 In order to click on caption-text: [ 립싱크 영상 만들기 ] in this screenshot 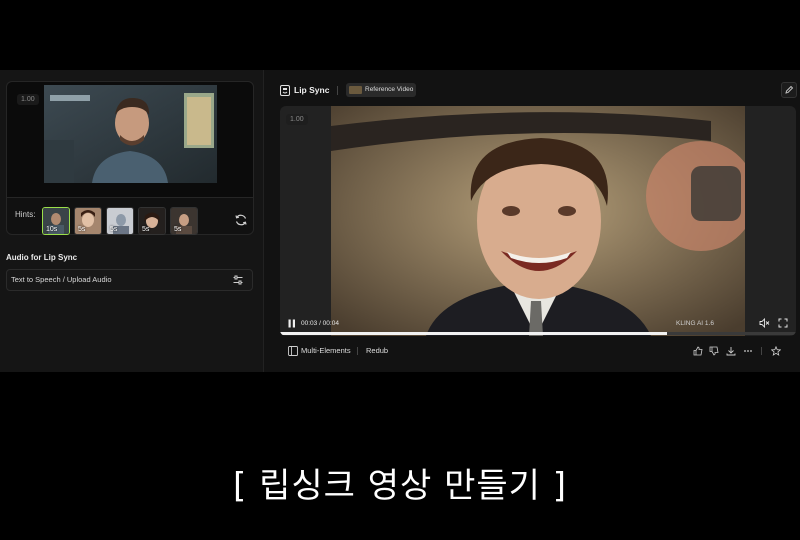, I will do `click(400, 486)`.